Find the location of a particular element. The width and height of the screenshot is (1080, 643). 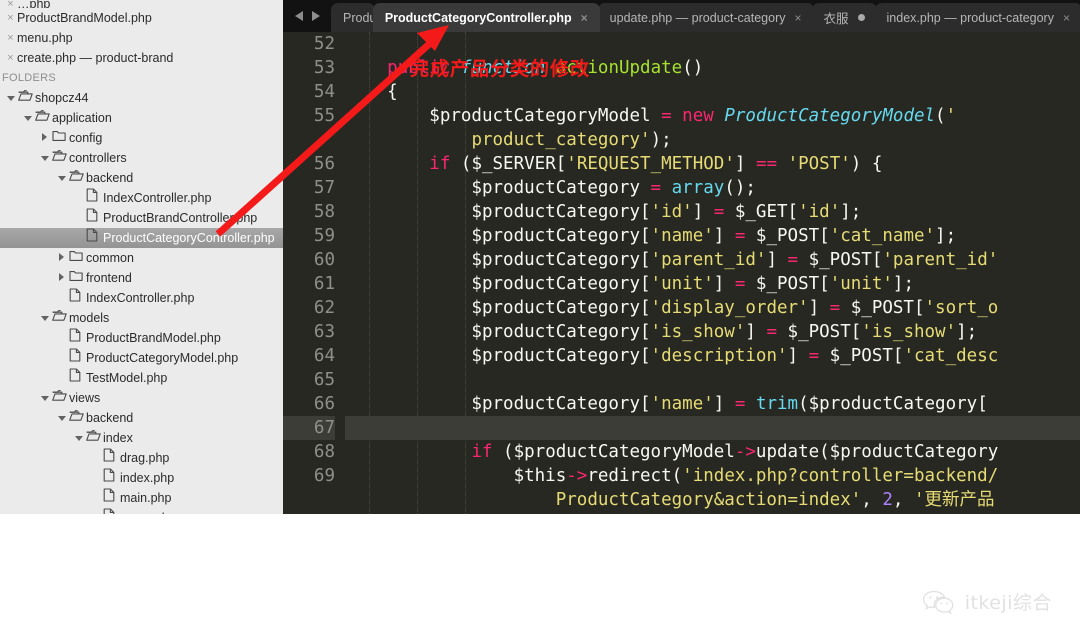

folders-section-header: FOLDERS is located at coordinates (29, 78).